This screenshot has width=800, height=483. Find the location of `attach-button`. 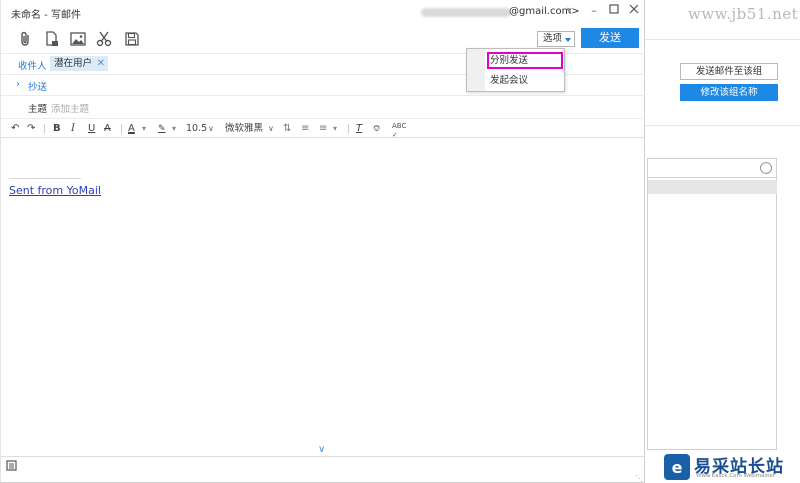

attach-button is located at coordinates (26, 39).